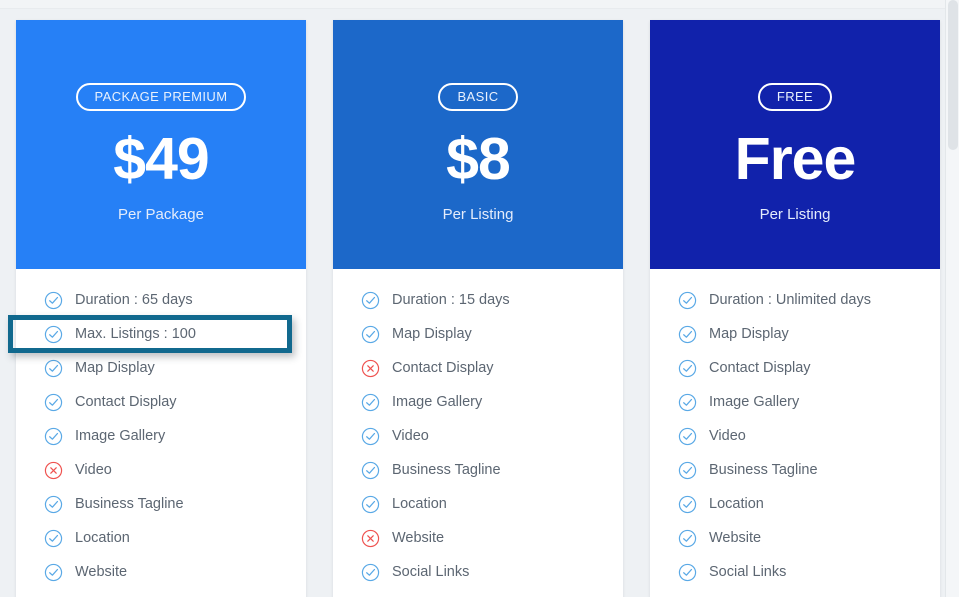 This screenshot has width=959, height=597. What do you see at coordinates (952, 298) in the screenshot?
I see `vertical-scrollbar` at bounding box center [952, 298].